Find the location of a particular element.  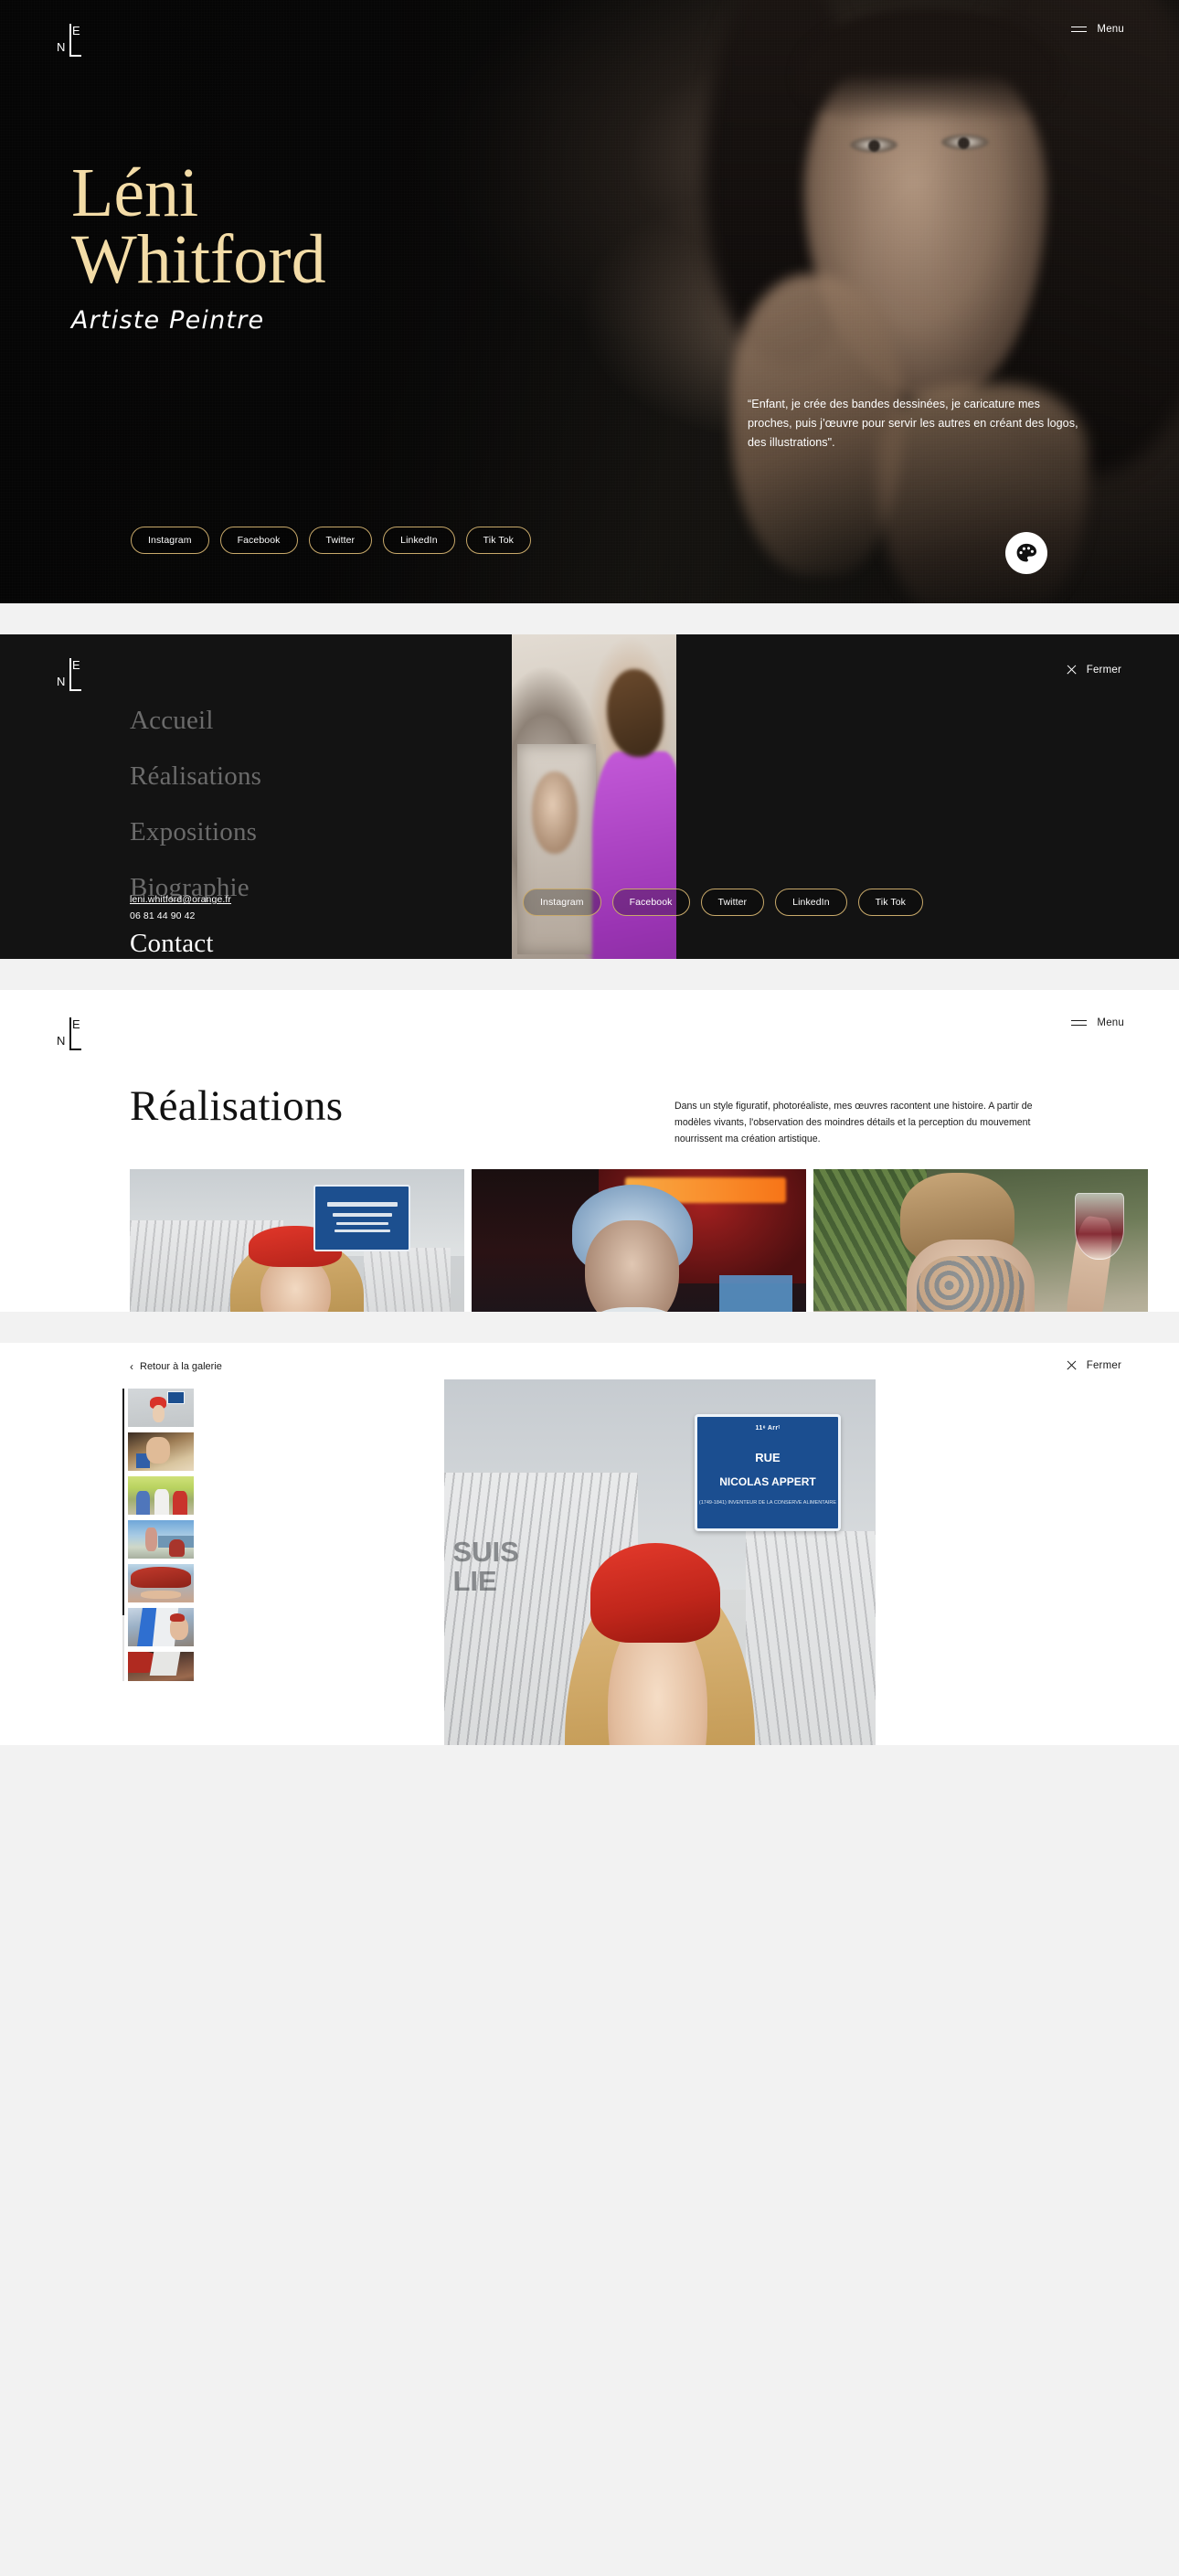

brand-logo: E N is located at coordinates (71, 43).